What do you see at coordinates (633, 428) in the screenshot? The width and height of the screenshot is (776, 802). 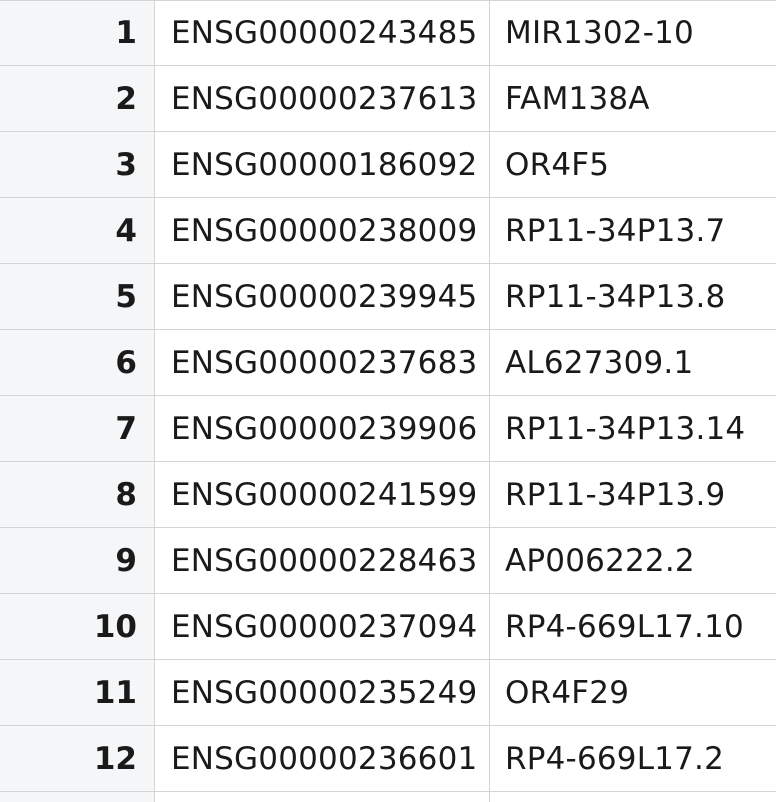 I see `gene-name-cell: RP11-34P13.14` at bounding box center [633, 428].